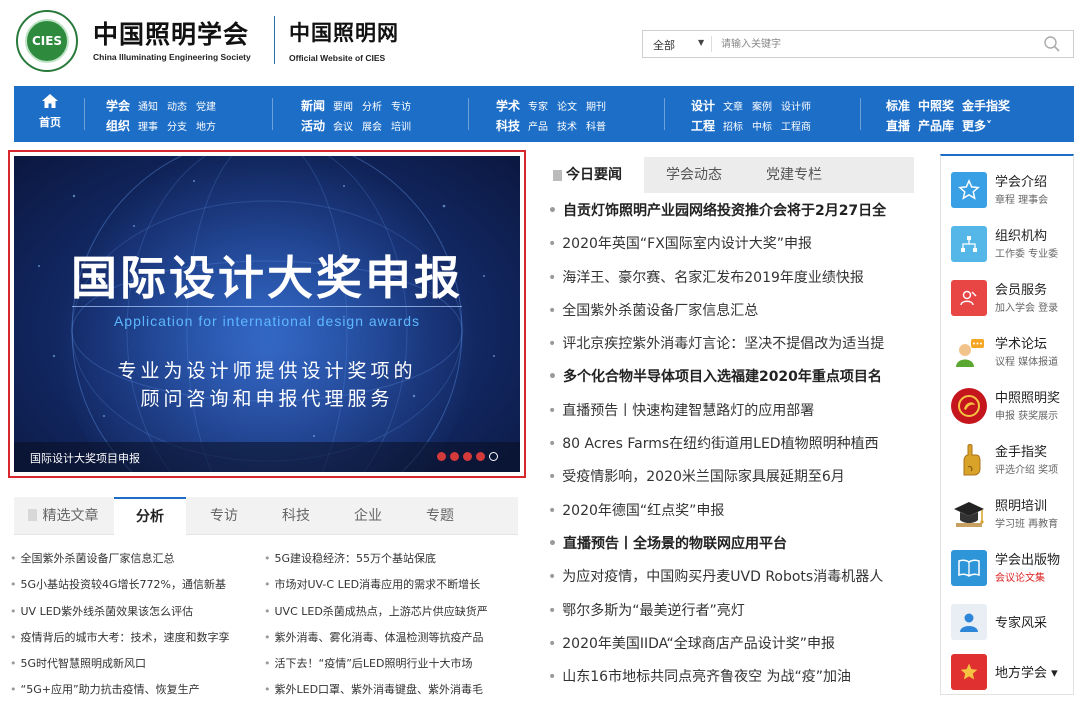 The width and height of the screenshot is (1080, 723). Describe the element at coordinates (63, 516) in the screenshot. I see `tab-featured-articles: 精选文章` at that location.